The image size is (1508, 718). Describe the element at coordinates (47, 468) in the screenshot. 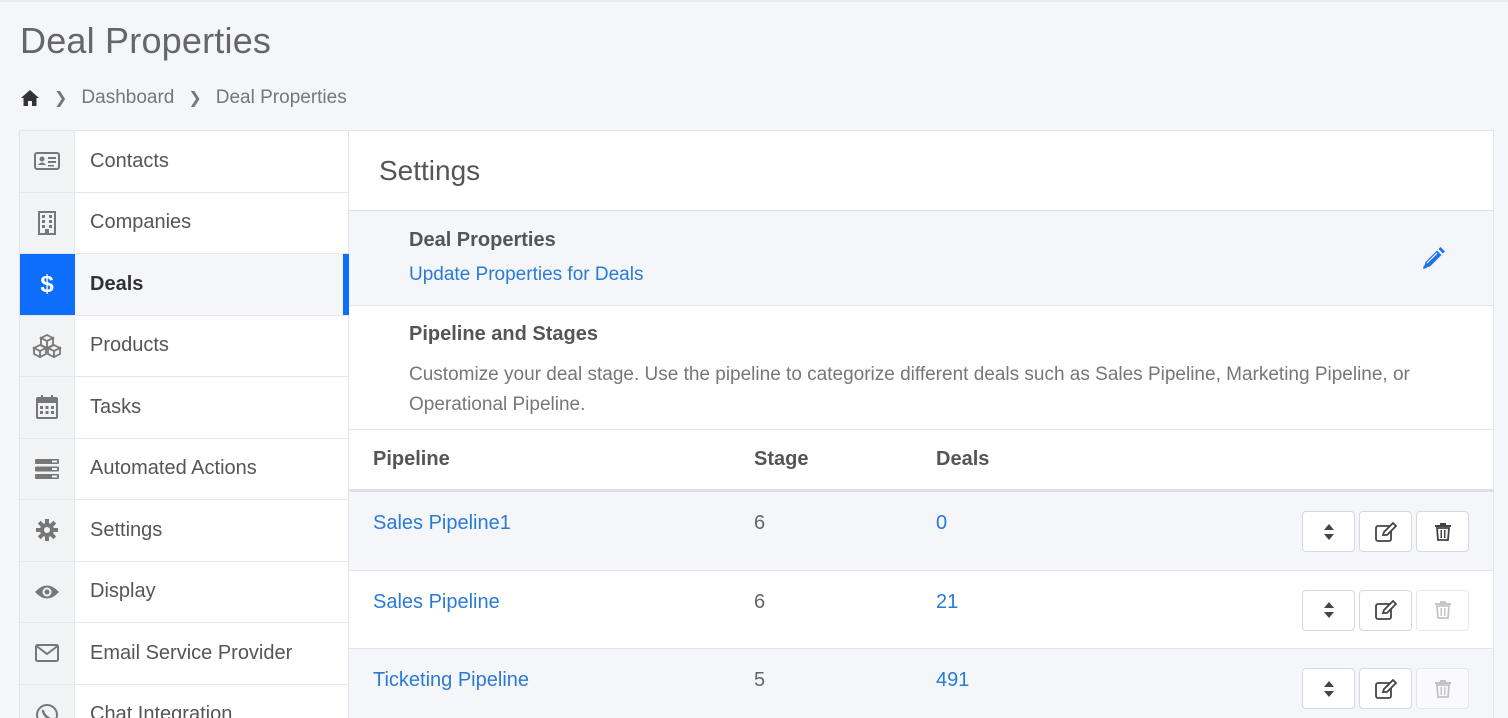

I see `server-icon` at that location.